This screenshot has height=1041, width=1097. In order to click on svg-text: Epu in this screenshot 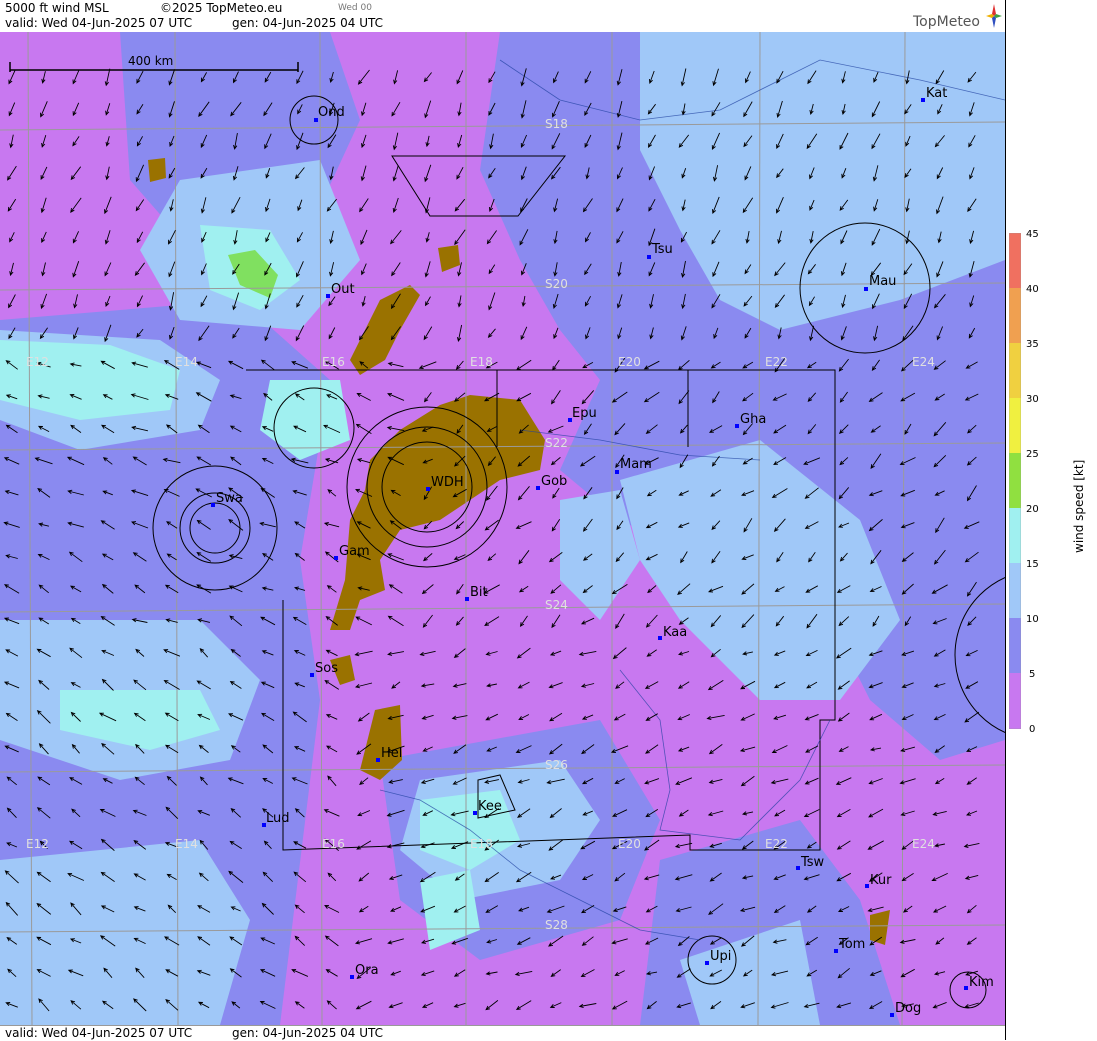, I will do `click(584, 413)`.